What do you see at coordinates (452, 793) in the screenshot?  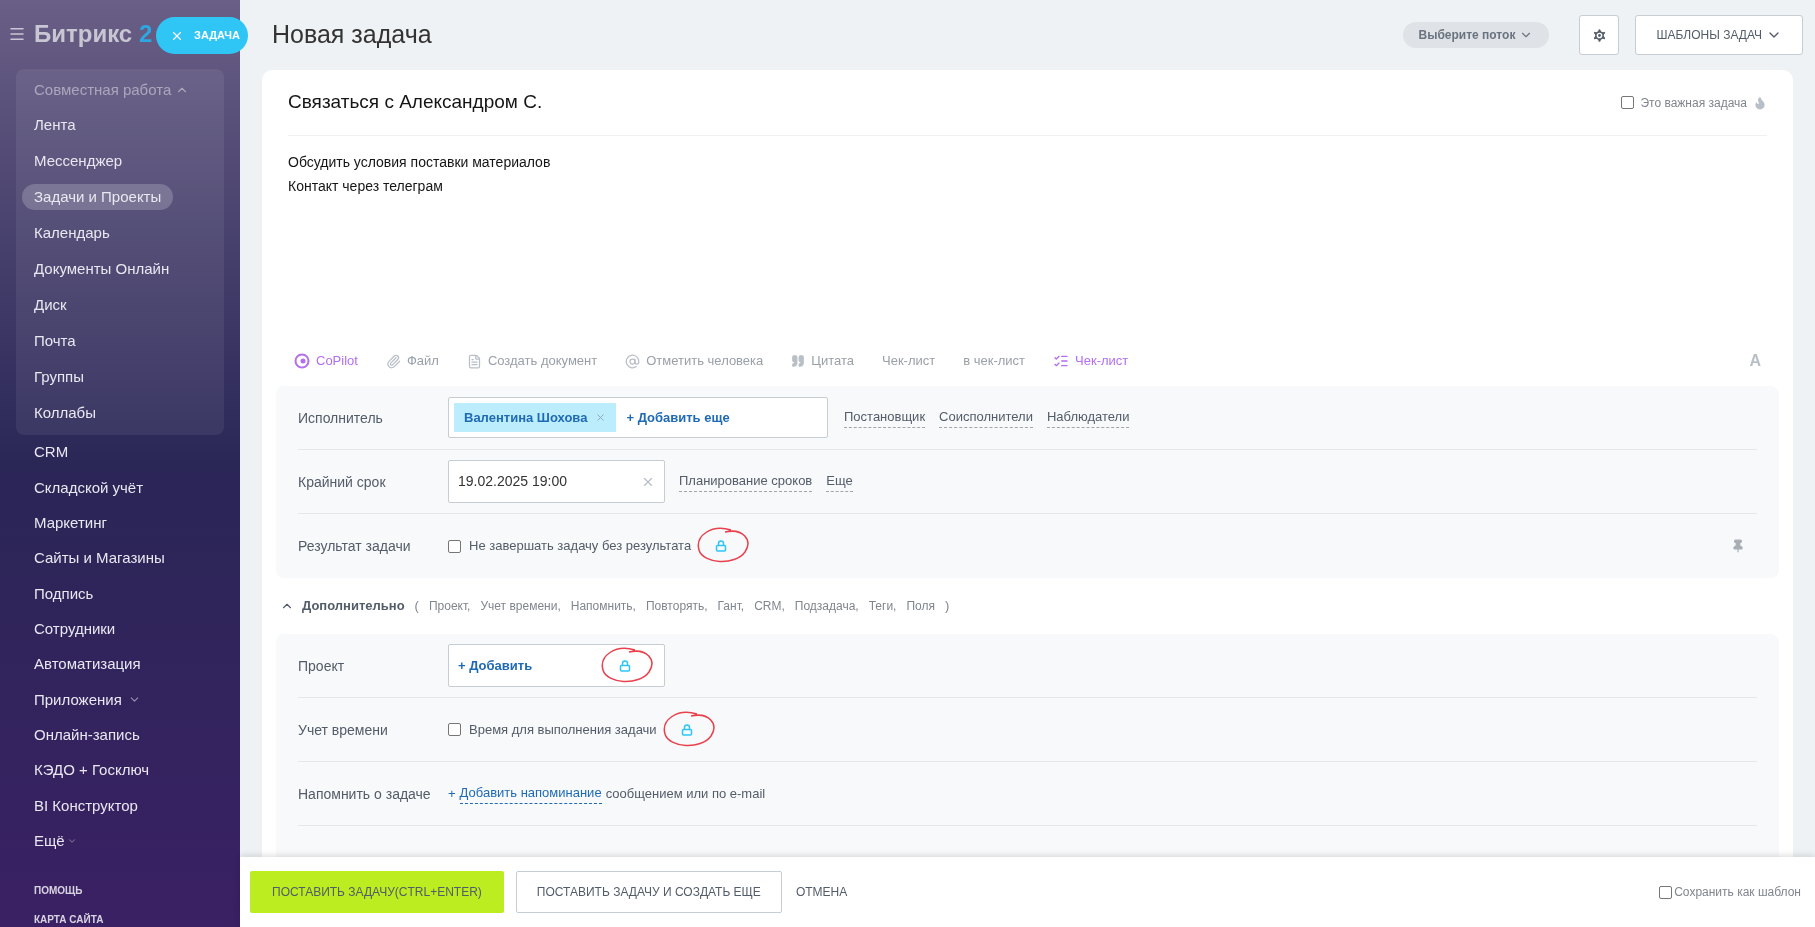 I see `plus-sign: +` at bounding box center [452, 793].